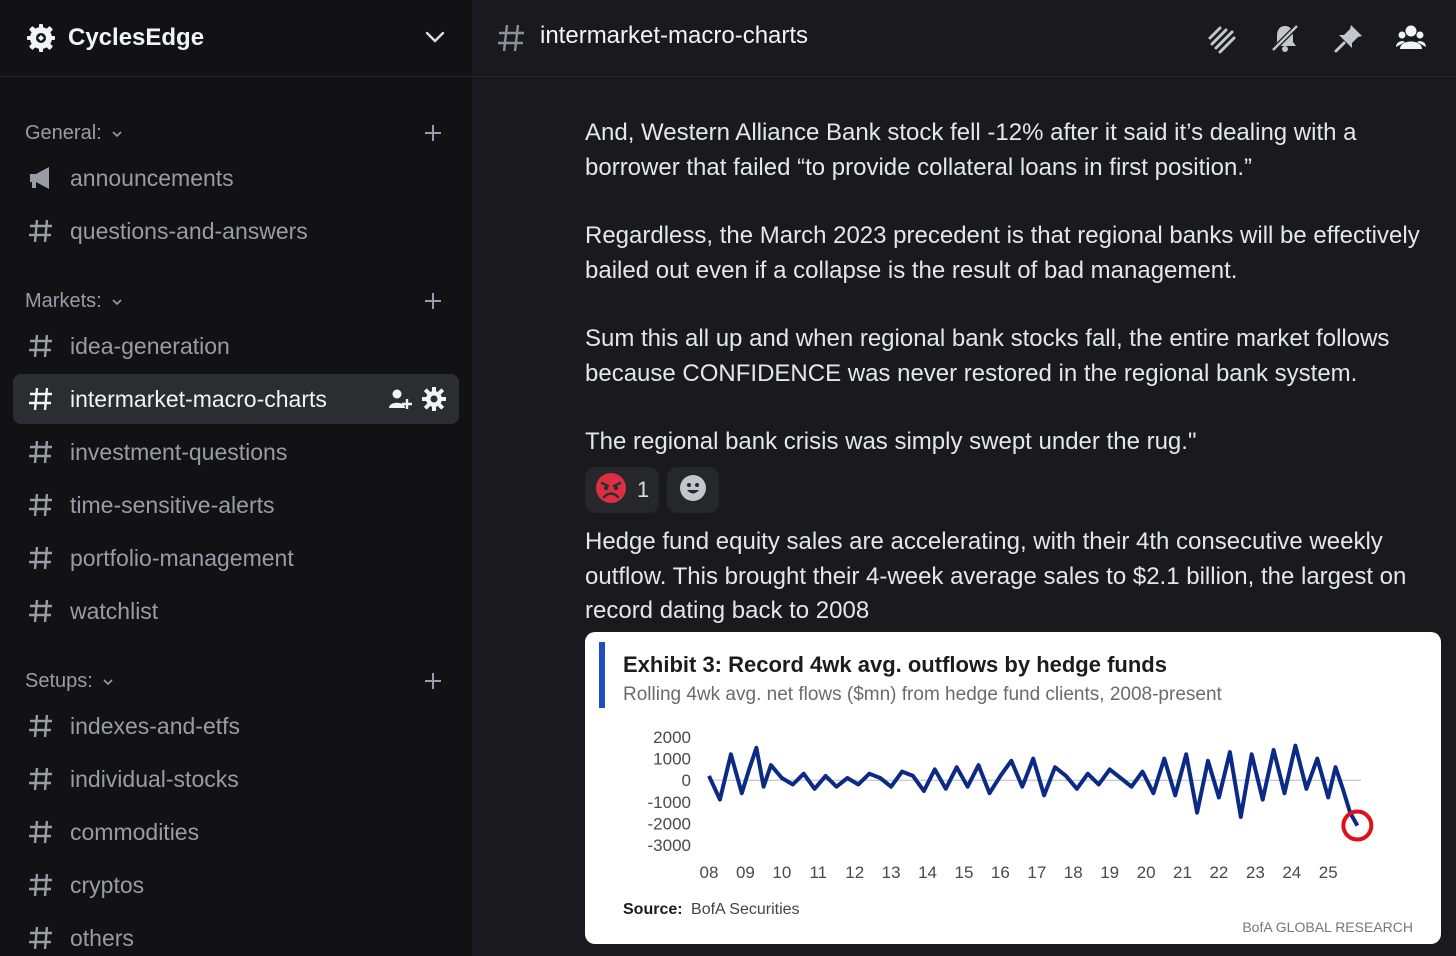 The image size is (1456, 956). Describe the element at coordinates (672, 759) in the screenshot. I see `y-tick-label: 1000` at that location.